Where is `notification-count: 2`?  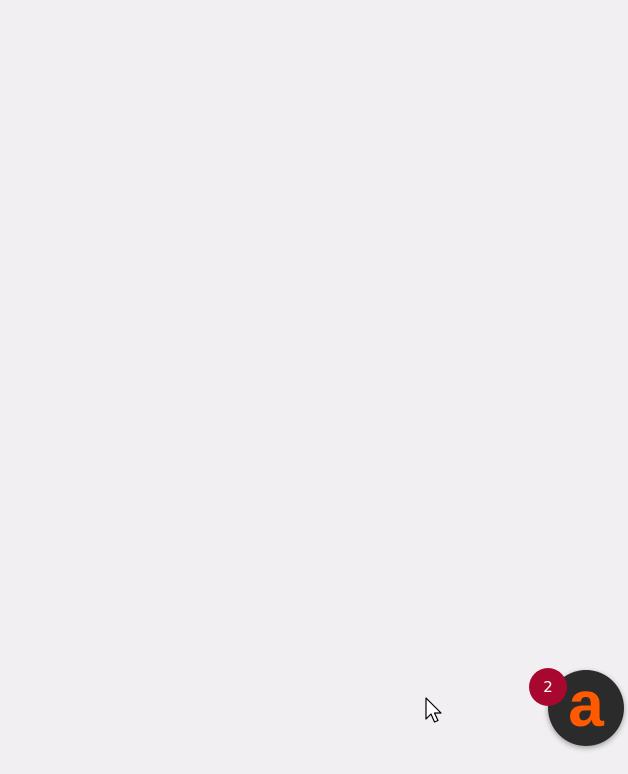
notification-count: 2 is located at coordinates (548, 687).